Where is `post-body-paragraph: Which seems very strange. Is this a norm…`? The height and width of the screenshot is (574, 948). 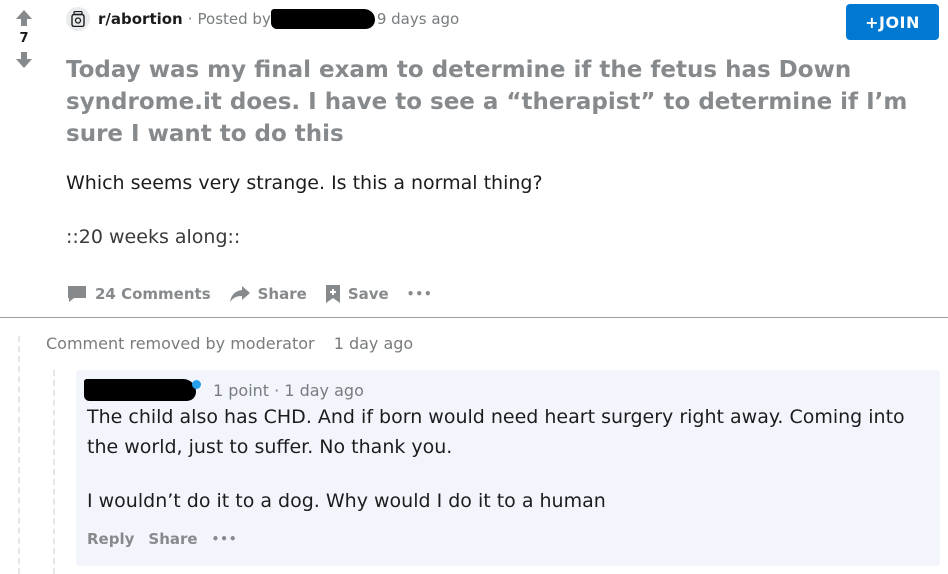
post-body-paragraph: Which seems very strange. Is this a norm… is located at coordinates (304, 183).